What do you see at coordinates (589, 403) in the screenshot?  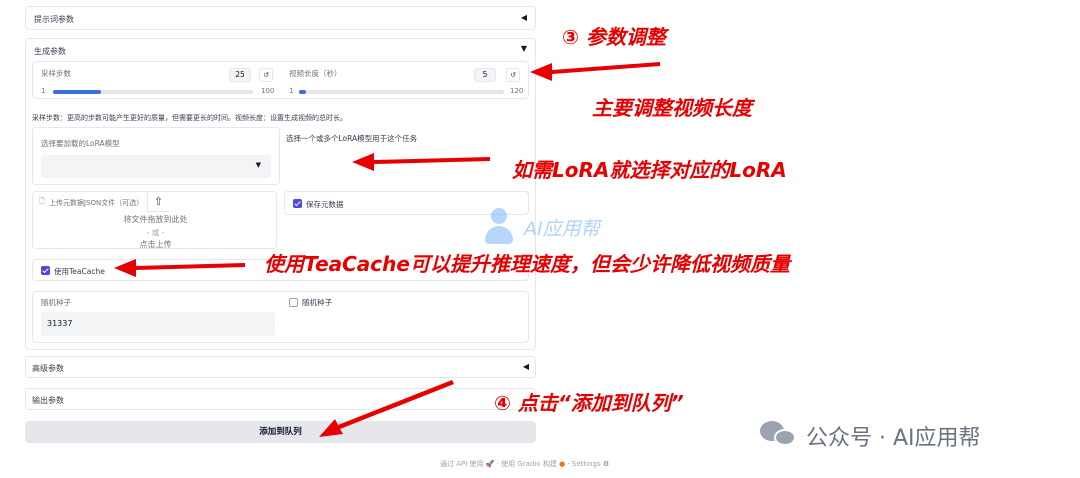 I see `annotation-add-queue: ④ 点击“添加到队列”` at bounding box center [589, 403].